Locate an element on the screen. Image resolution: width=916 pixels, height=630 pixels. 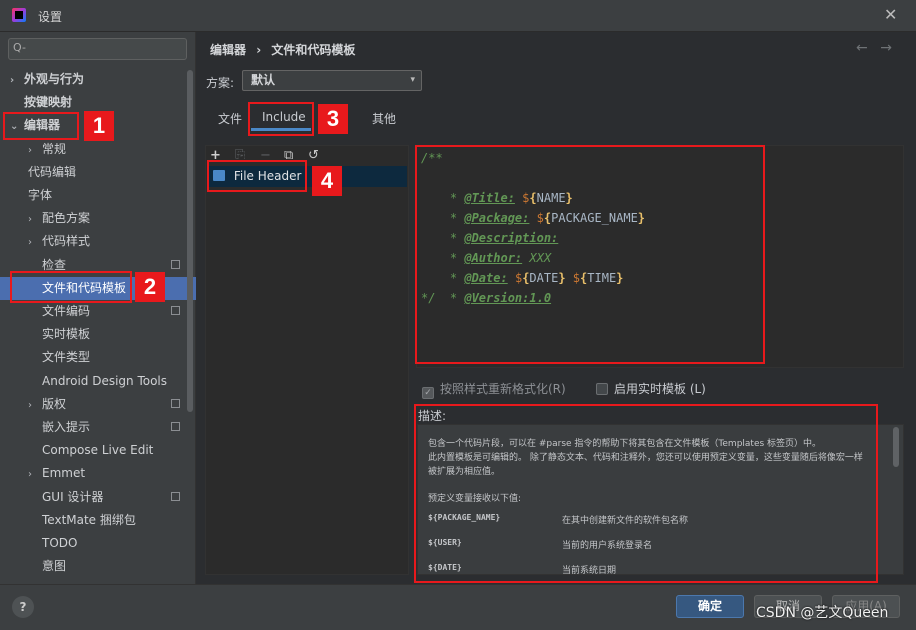
live-templates-checkbox: 启用实时模板 (L) is located at coordinates (651, 388).